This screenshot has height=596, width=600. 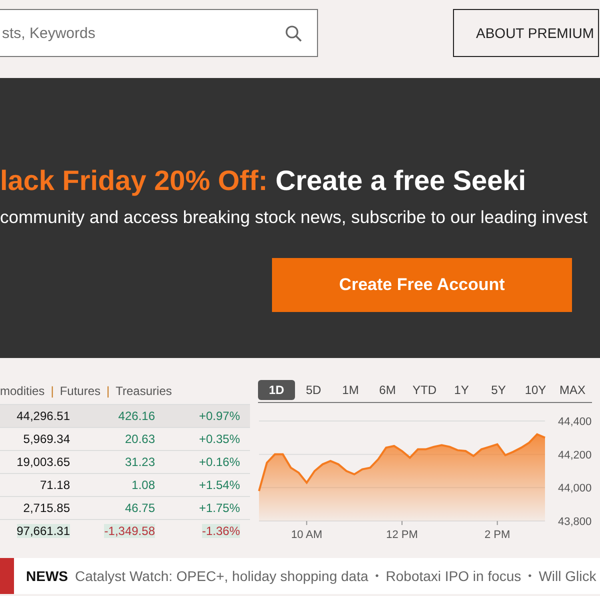 I want to click on search-icon, so click(x=293, y=33).